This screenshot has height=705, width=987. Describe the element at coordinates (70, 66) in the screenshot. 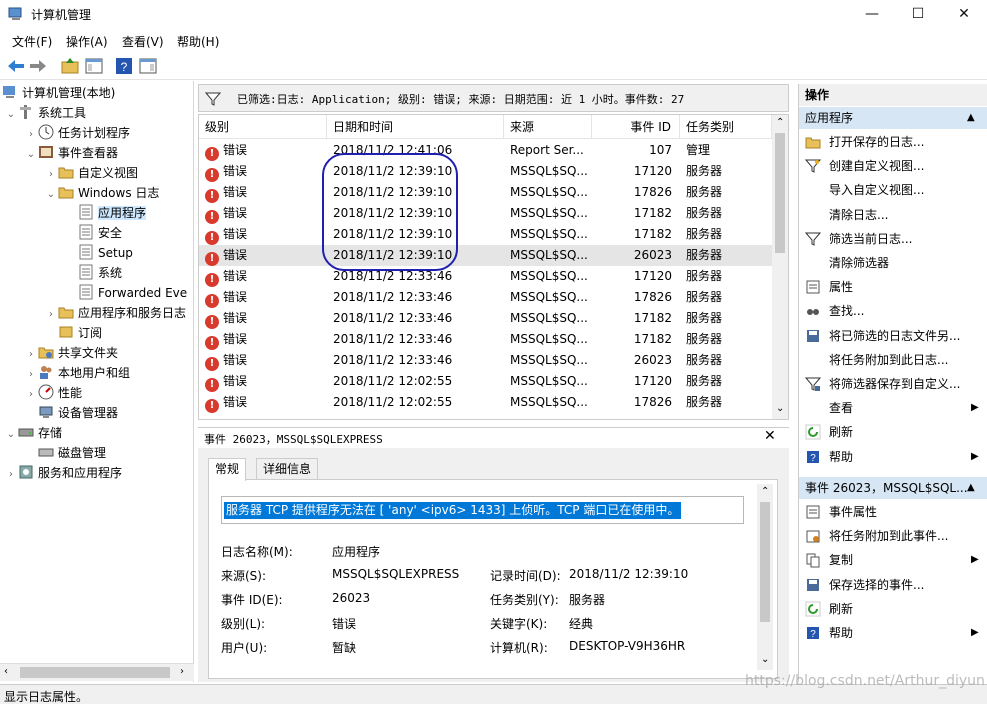

I see `up-folder-icon` at that location.